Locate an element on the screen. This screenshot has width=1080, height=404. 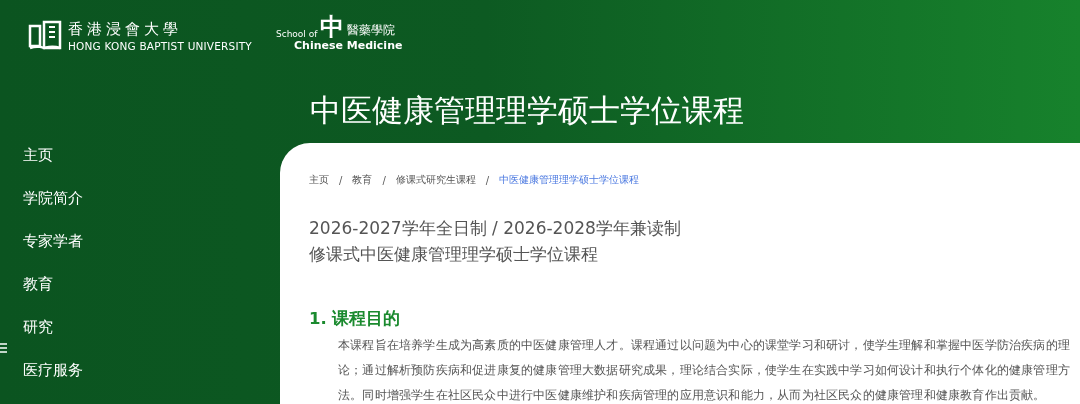
school-logo-character: 中 is located at coordinates (332, 26).